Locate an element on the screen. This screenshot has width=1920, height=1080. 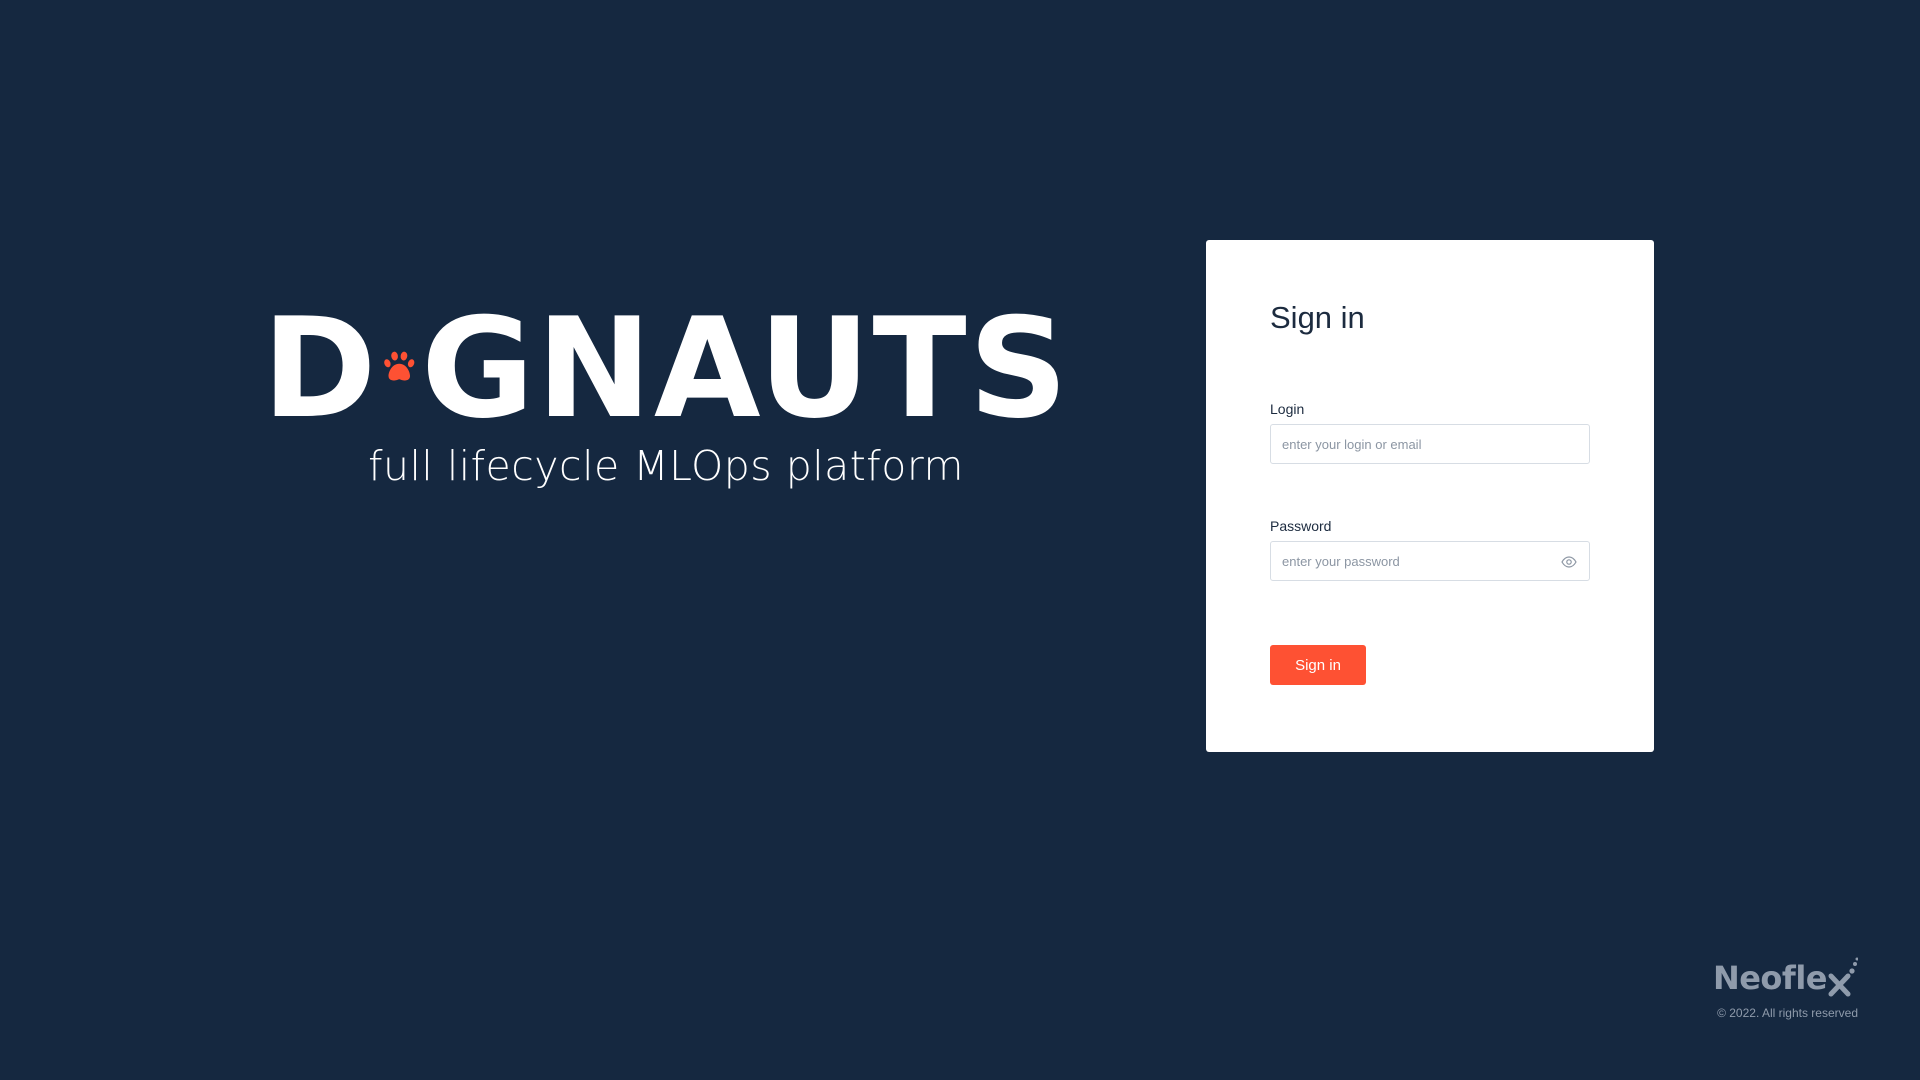
password-field: Password is located at coordinates (1430, 549).